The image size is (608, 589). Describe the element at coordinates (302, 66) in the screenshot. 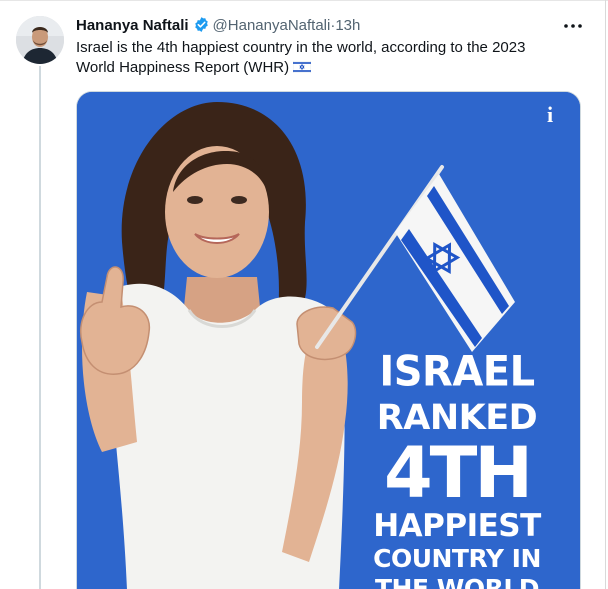

I see `israel-flag-emoji` at that location.